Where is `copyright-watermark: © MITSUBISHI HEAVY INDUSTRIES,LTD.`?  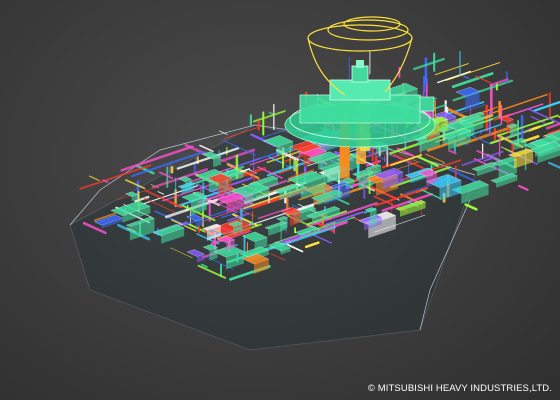 copyright-watermark: © MITSUBISHI HEAVY INDUSTRIES,LTD. is located at coordinates (459, 388).